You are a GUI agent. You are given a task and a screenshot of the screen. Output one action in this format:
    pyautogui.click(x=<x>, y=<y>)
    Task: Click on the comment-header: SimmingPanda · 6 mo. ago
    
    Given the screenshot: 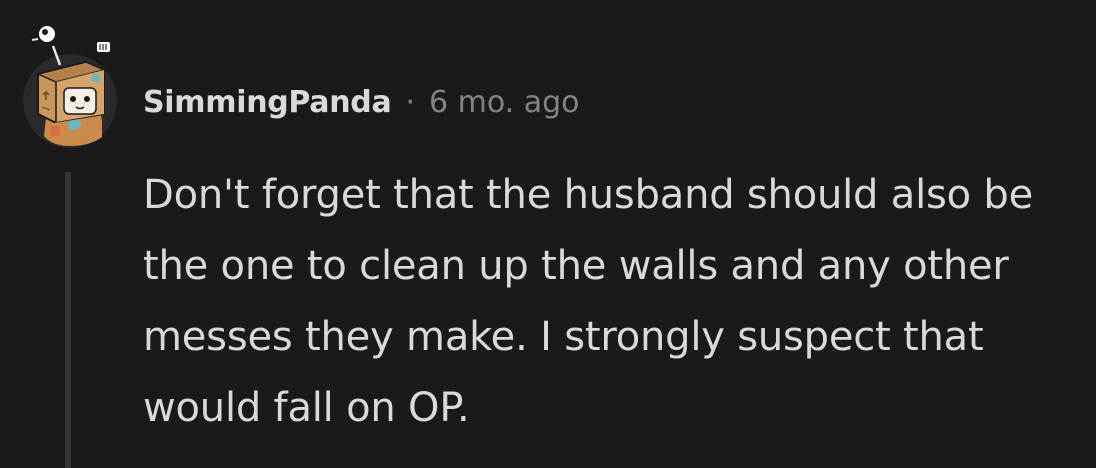 What is the action you would take?
    pyautogui.click(x=361, y=102)
    